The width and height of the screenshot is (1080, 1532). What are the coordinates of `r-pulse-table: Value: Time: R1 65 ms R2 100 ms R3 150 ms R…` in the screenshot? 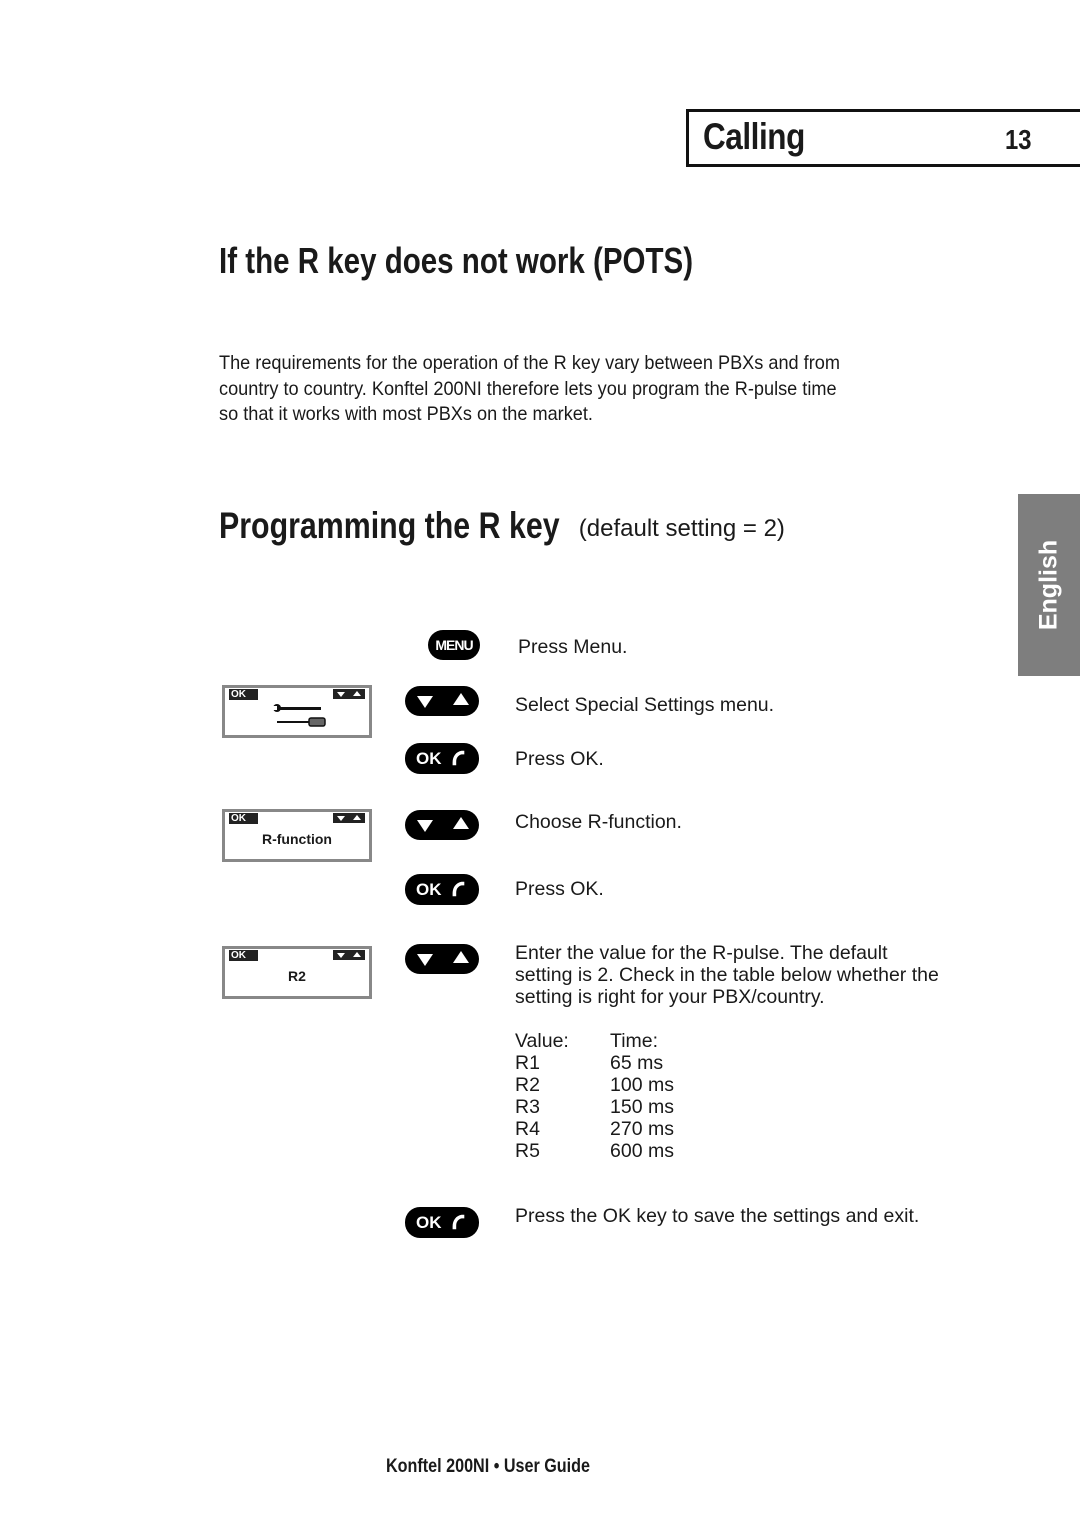 It's located at (594, 1096).